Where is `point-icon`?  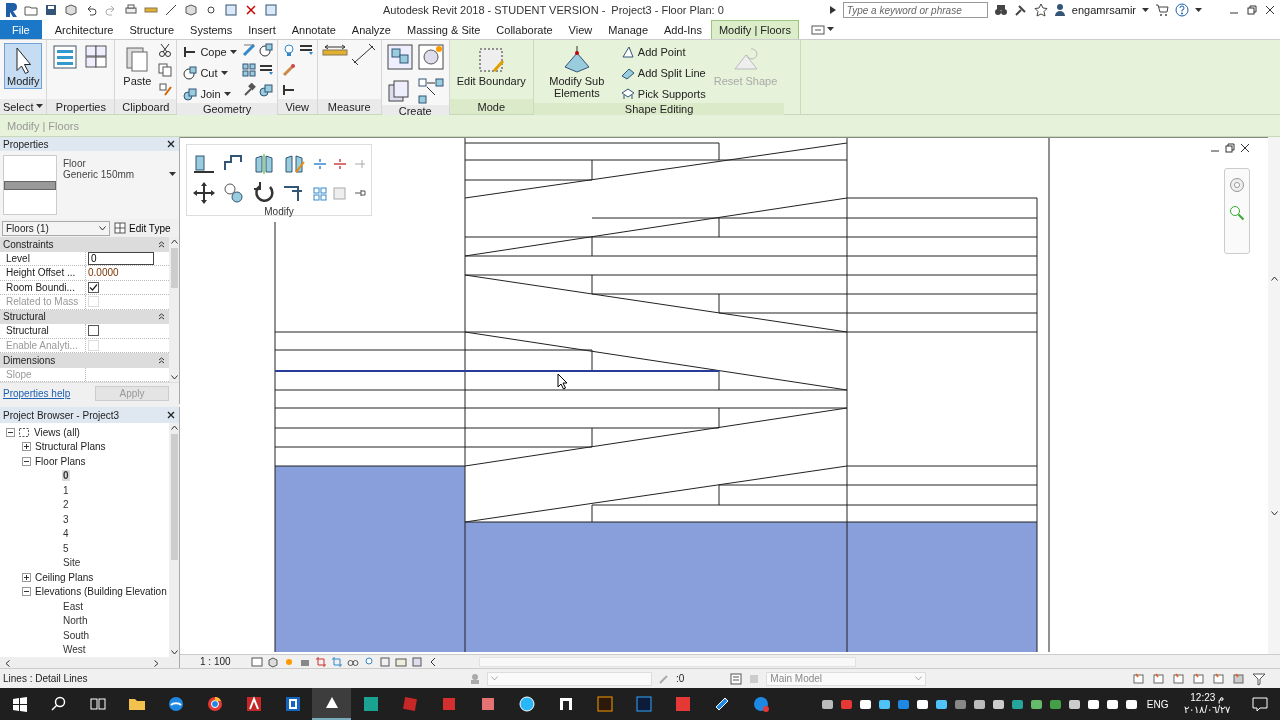 point-icon is located at coordinates (627, 52).